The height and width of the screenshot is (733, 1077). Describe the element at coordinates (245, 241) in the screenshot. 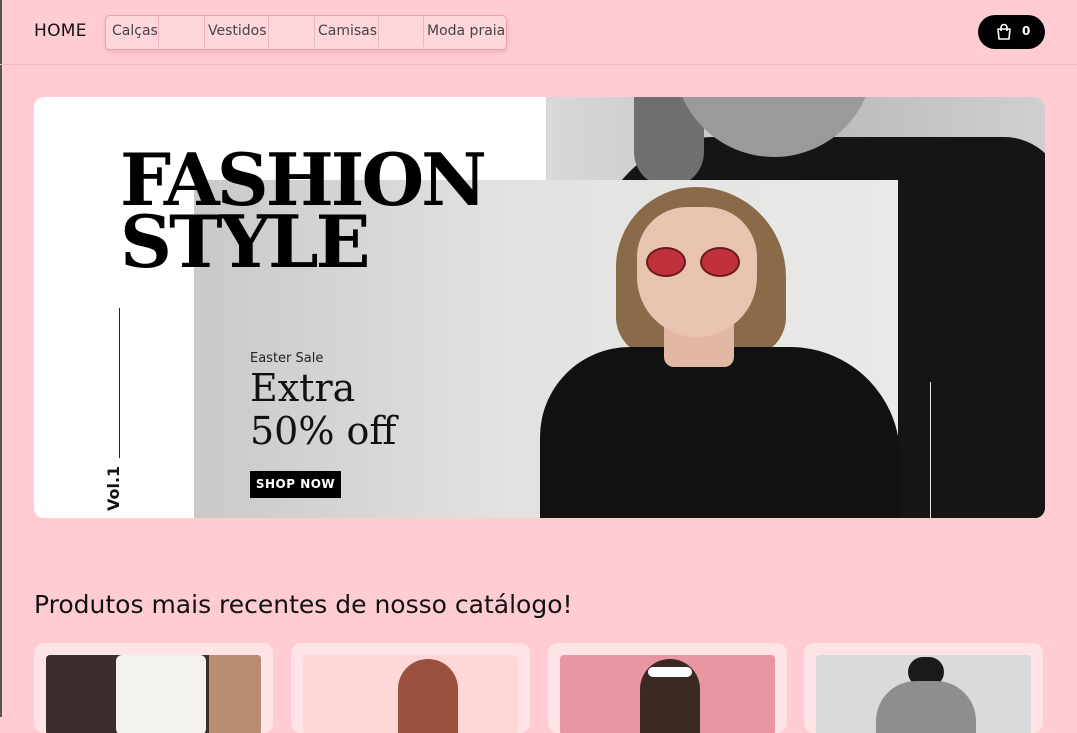

I see `banner-title-line2: STYLE` at that location.